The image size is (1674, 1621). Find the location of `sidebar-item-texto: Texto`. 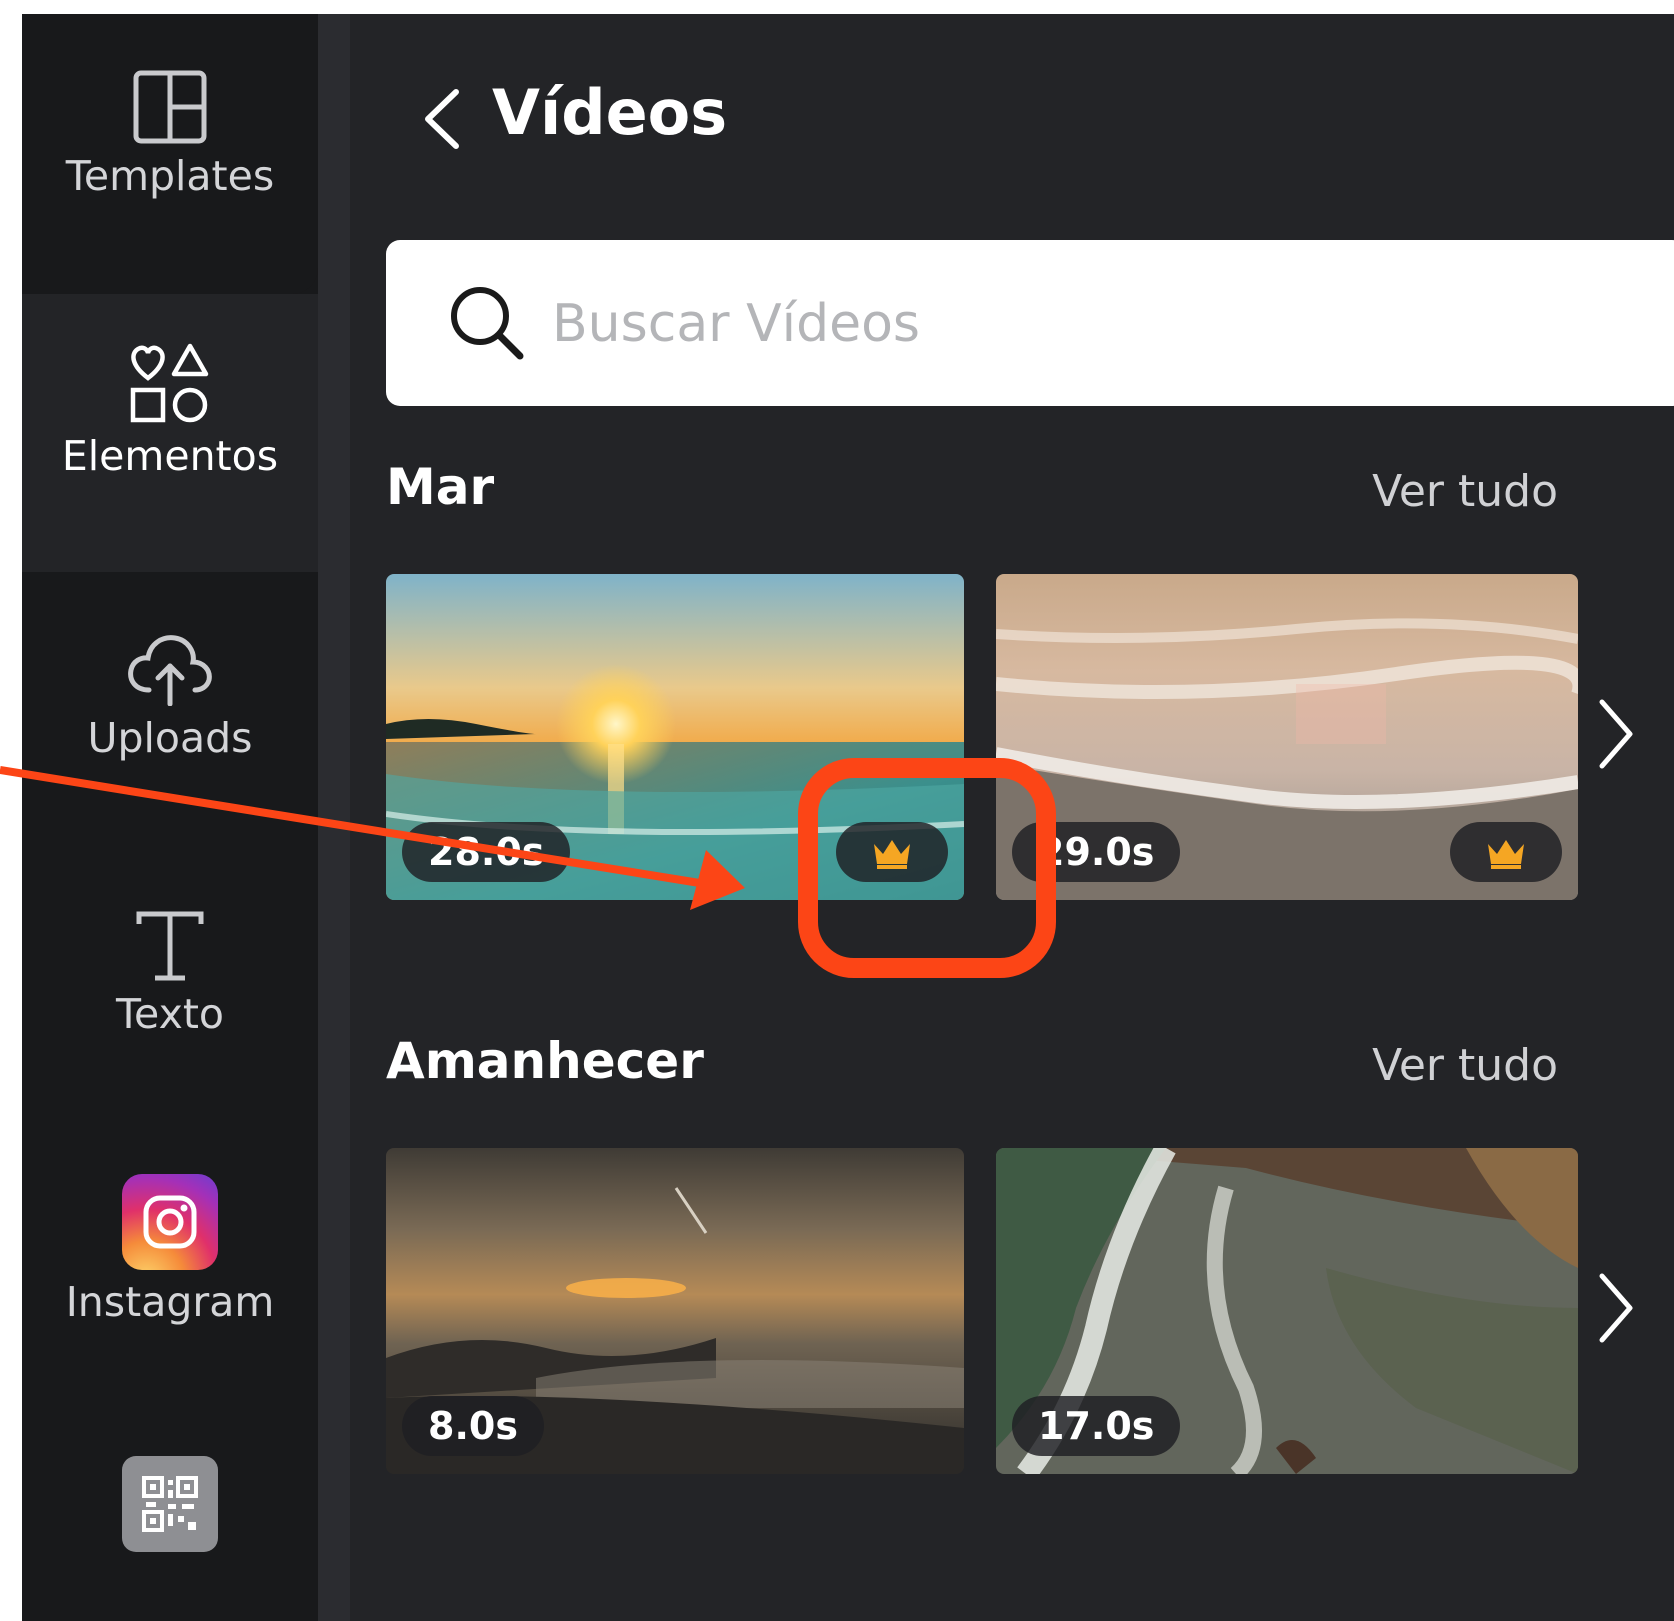

sidebar-item-texto: Texto is located at coordinates (170, 1004).